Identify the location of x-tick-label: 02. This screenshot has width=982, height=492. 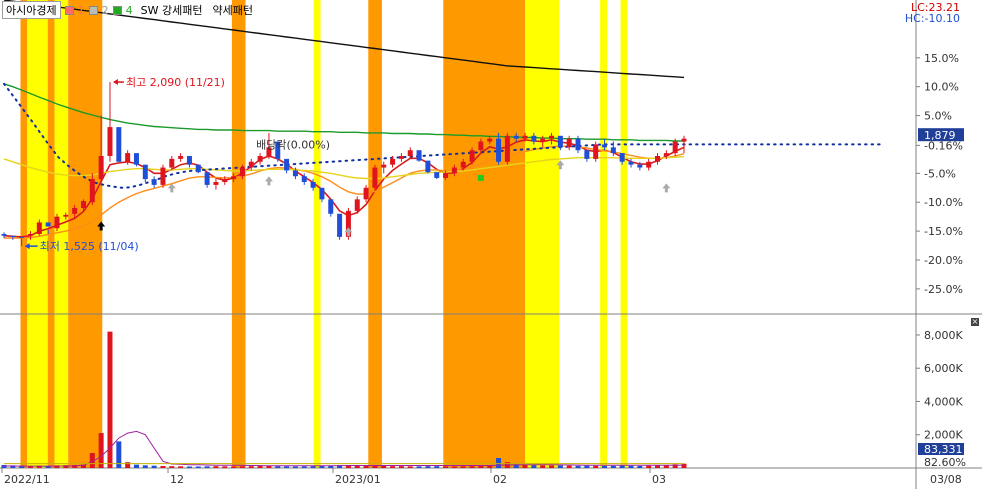
(500, 479).